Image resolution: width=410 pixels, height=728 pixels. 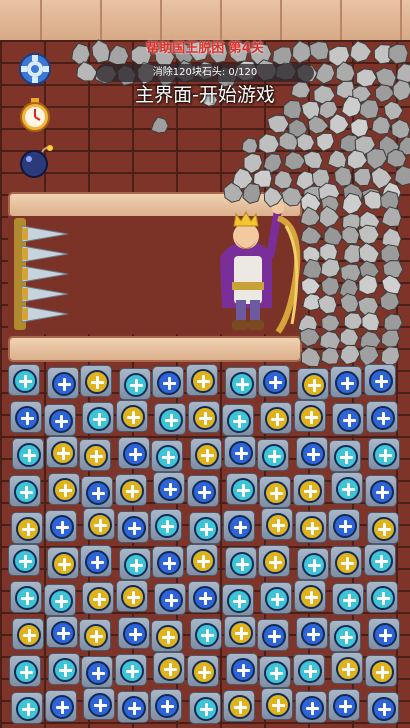 What do you see at coordinates (35, 161) in the screenshot?
I see `bomb-button` at bounding box center [35, 161].